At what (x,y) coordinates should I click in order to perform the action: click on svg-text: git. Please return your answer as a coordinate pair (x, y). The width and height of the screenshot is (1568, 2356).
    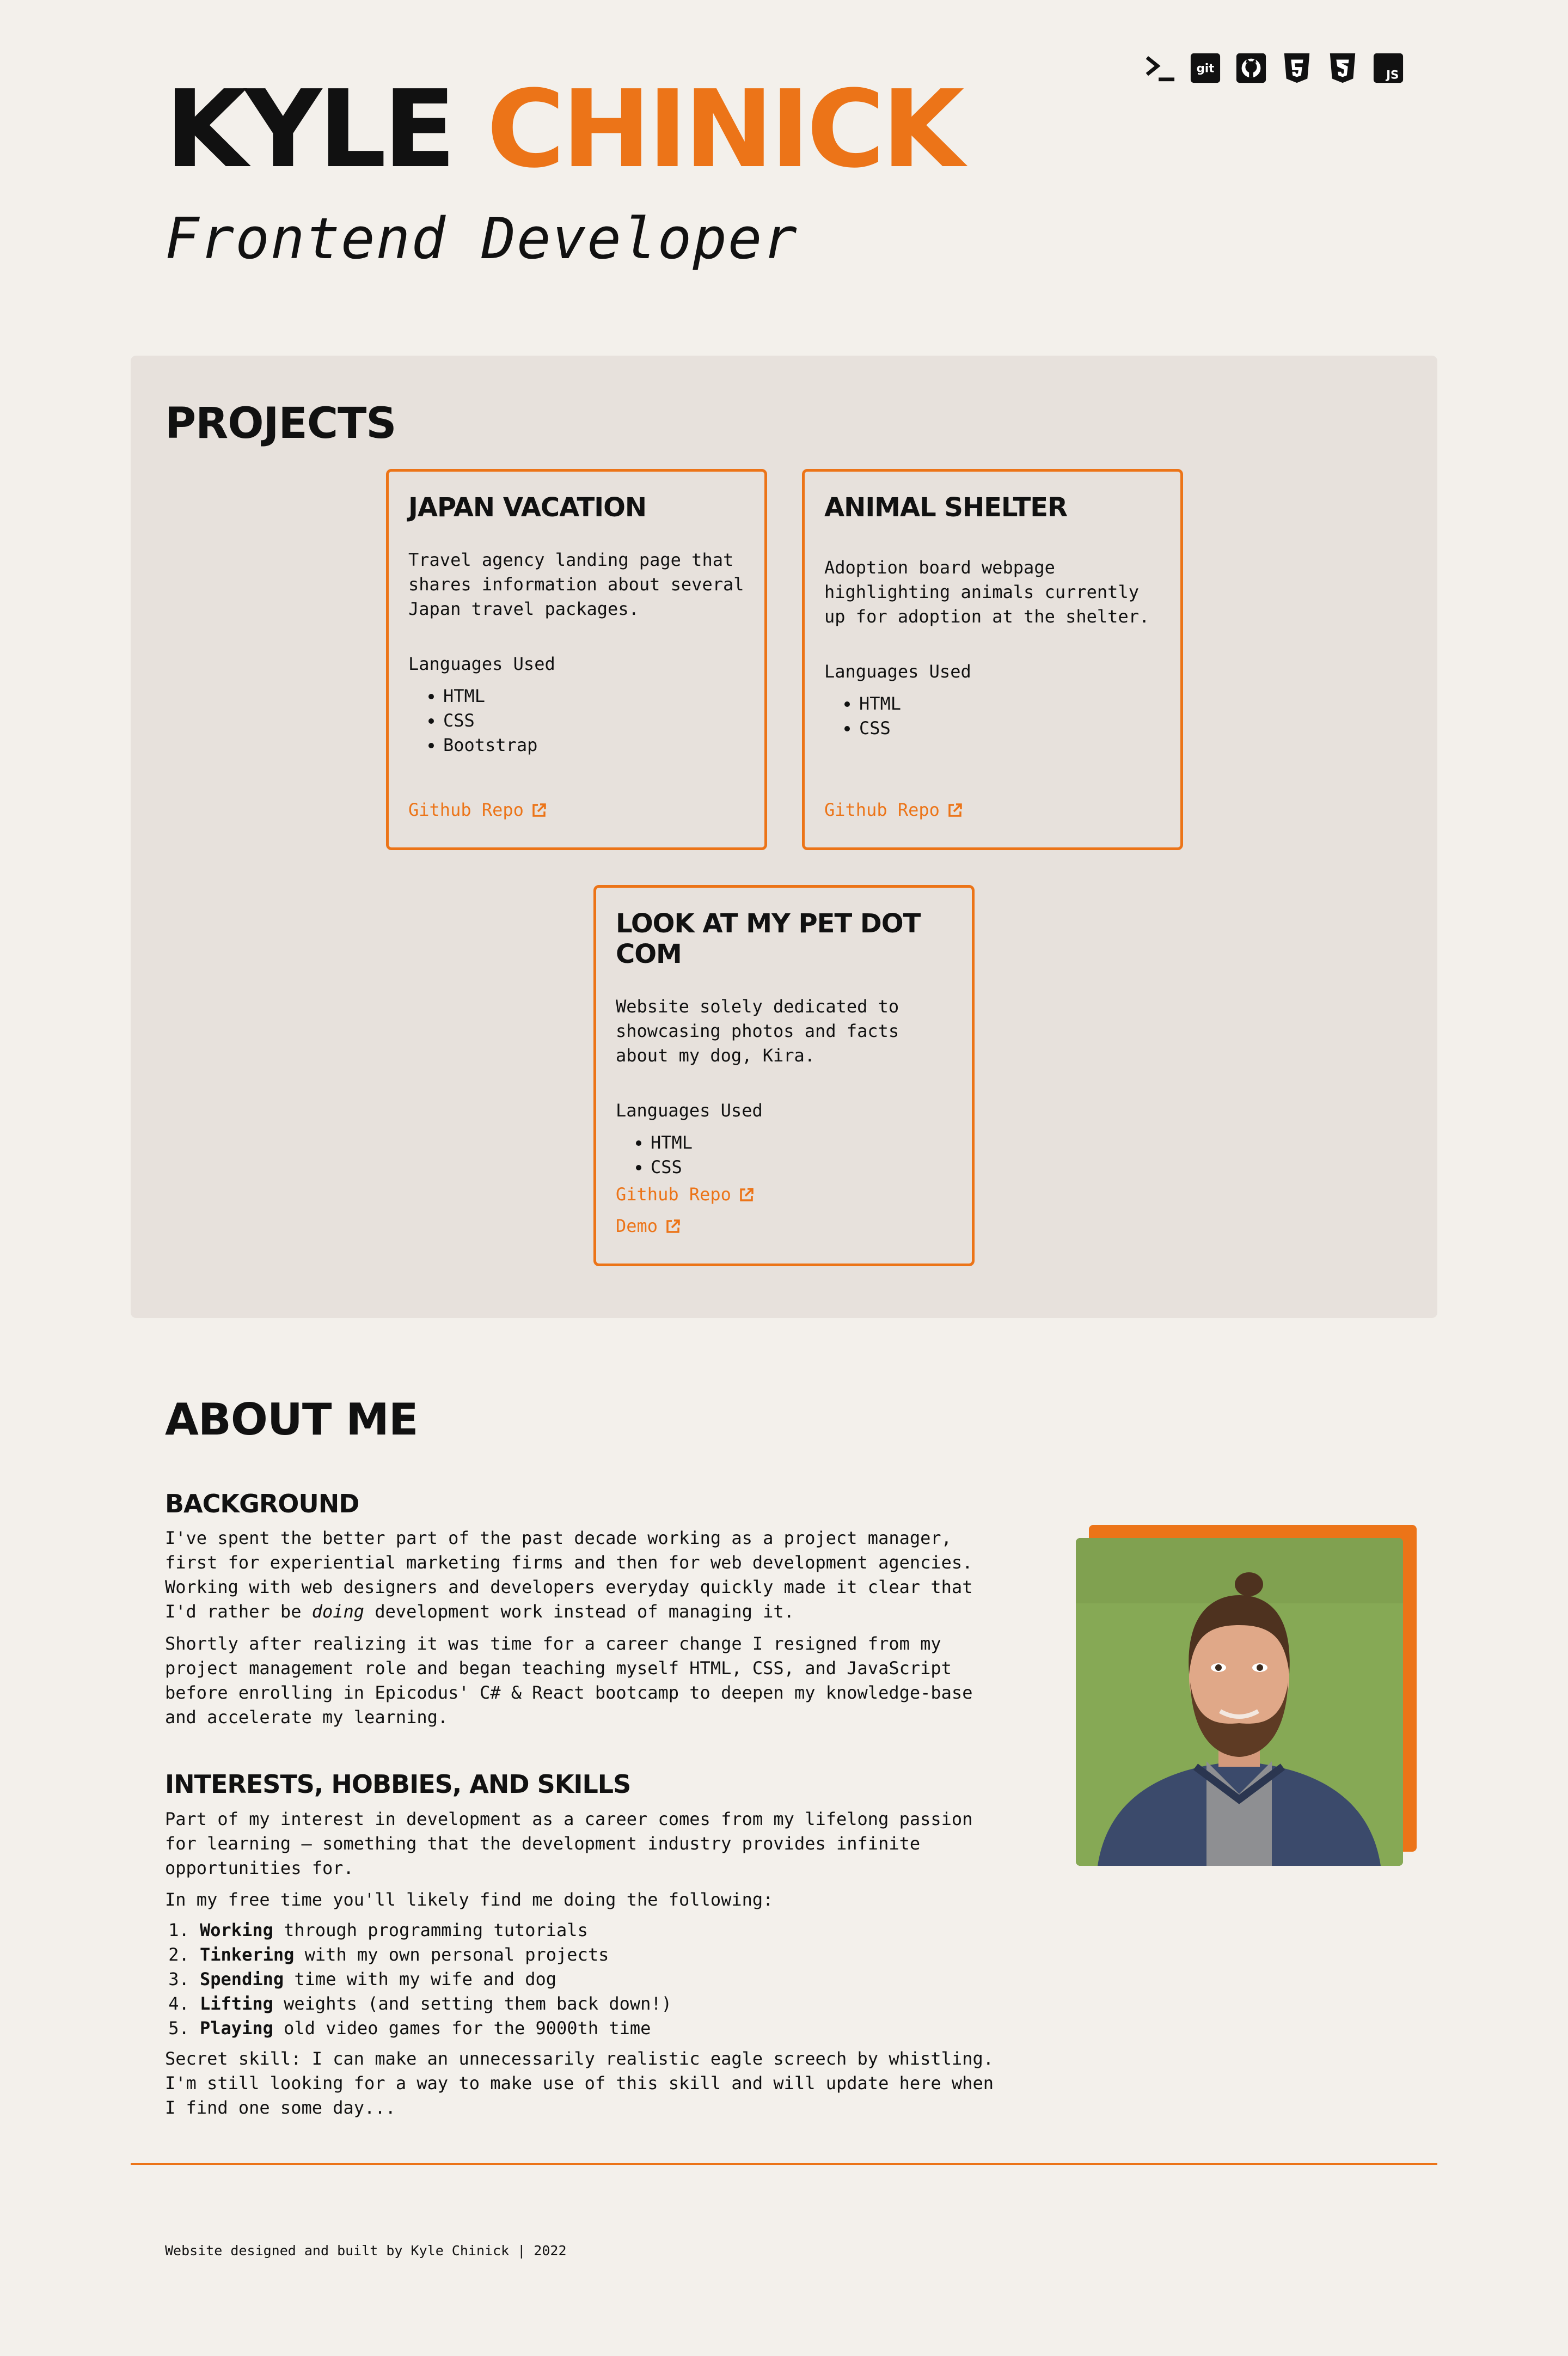
    Looking at the image, I should click on (1206, 69).